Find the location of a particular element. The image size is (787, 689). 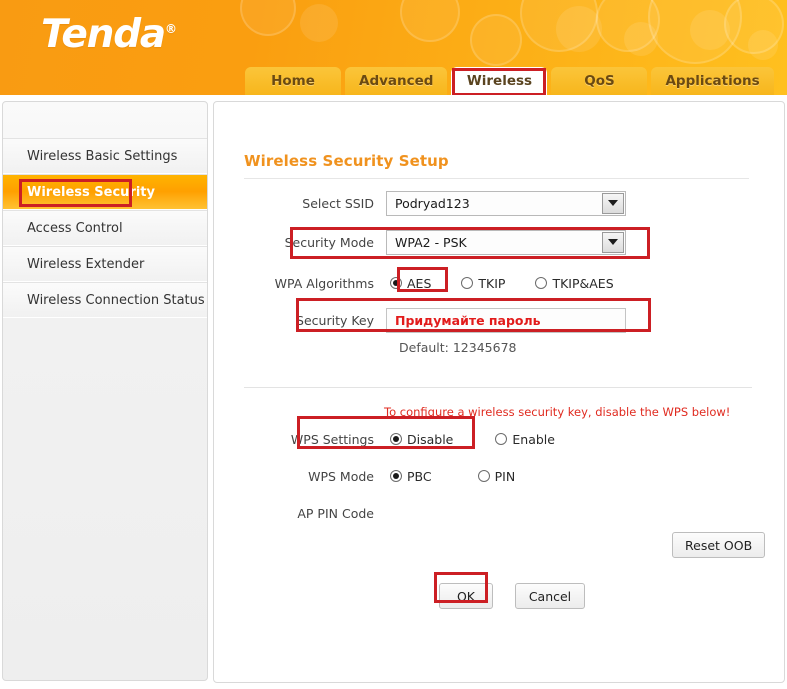

radio-tkip-aes: TKIP&AES is located at coordinates (574, 283).